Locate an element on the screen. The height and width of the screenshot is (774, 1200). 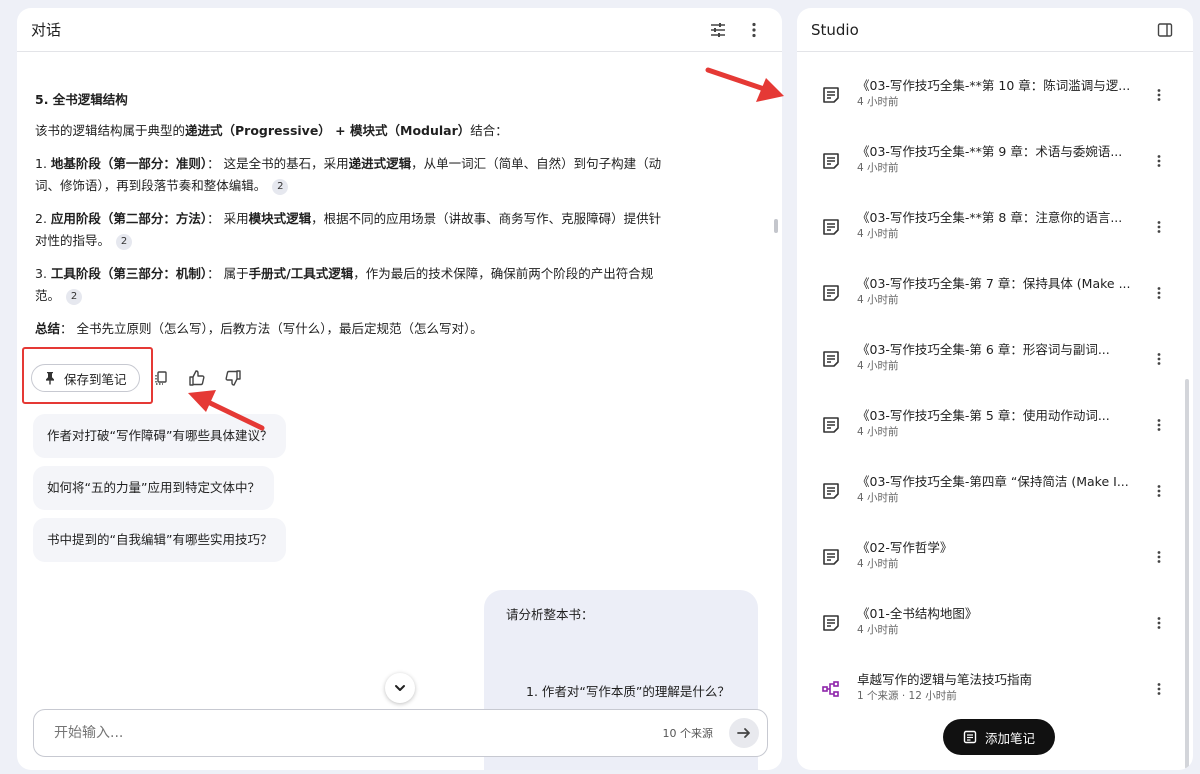
response-actions: 保存到笔记 is located at coordinates (139, 378).